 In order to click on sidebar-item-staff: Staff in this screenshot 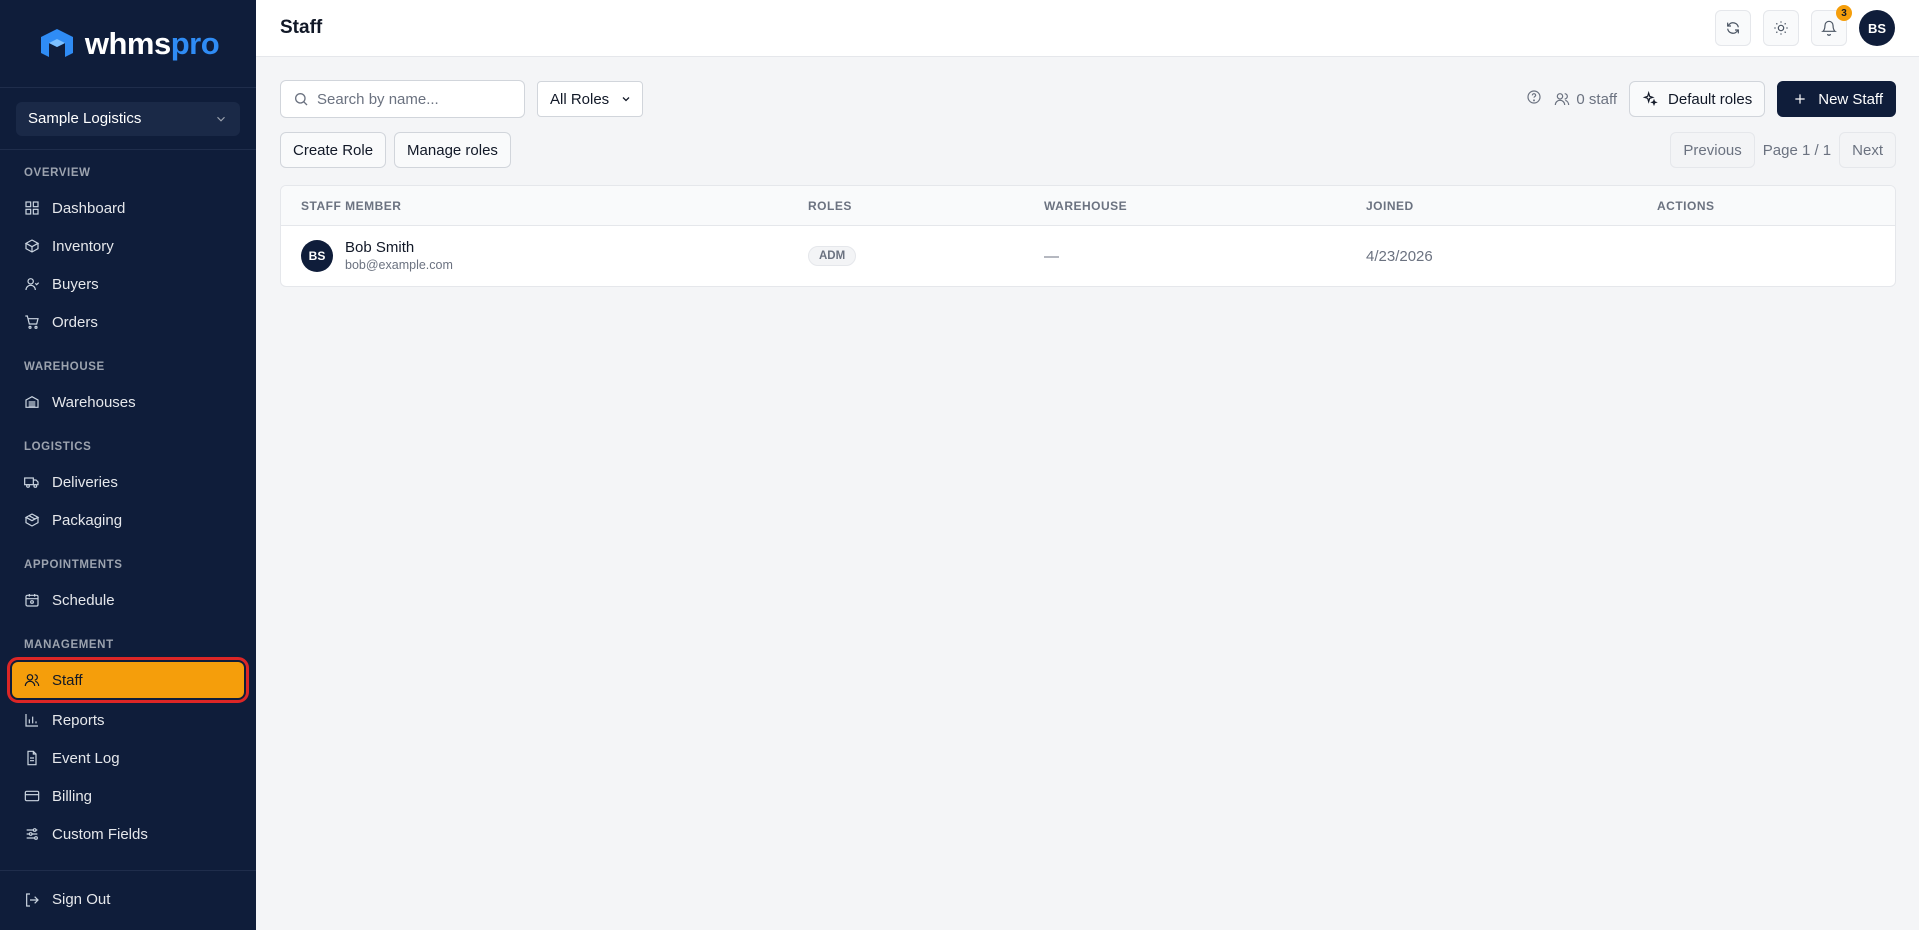, I will do `click(128, 680)`.